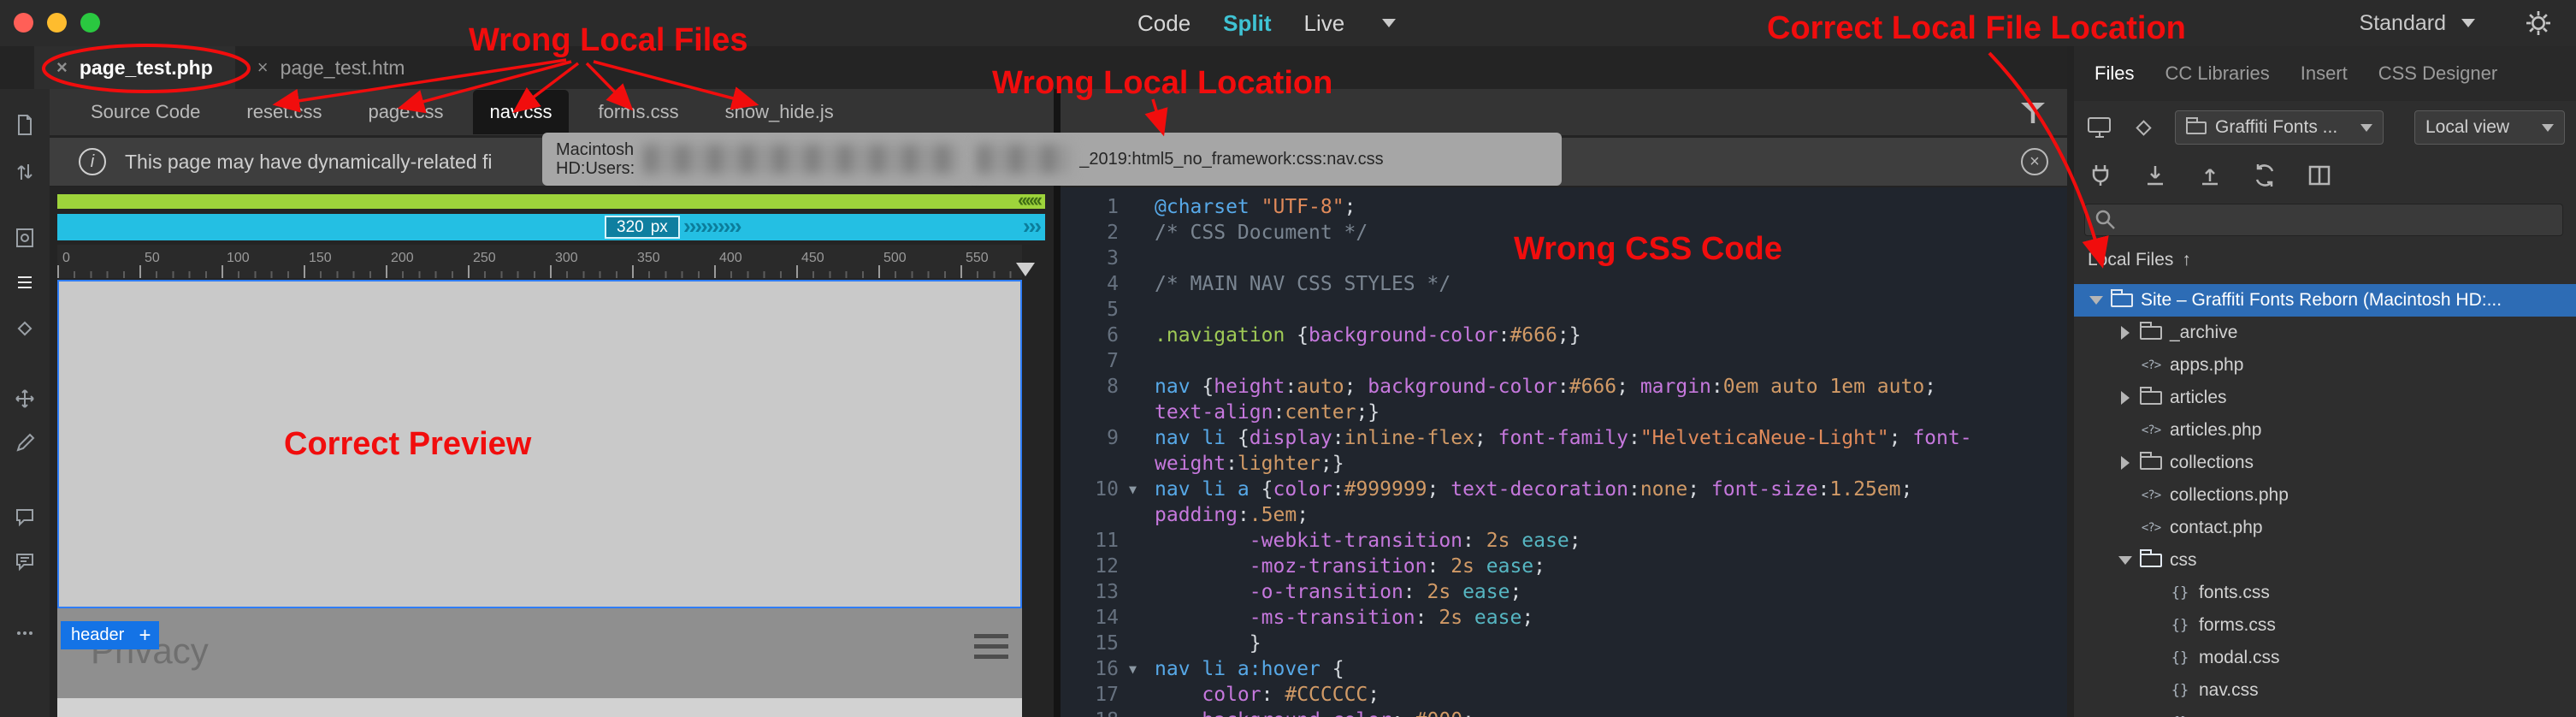 This screenshot has width=2576, height=717. What do you see at coordinates (1564, 541) in the screenshot?
I see `code-line: 11 -webkit-transition: 2s ease;` at bounding box center [1564, 541].